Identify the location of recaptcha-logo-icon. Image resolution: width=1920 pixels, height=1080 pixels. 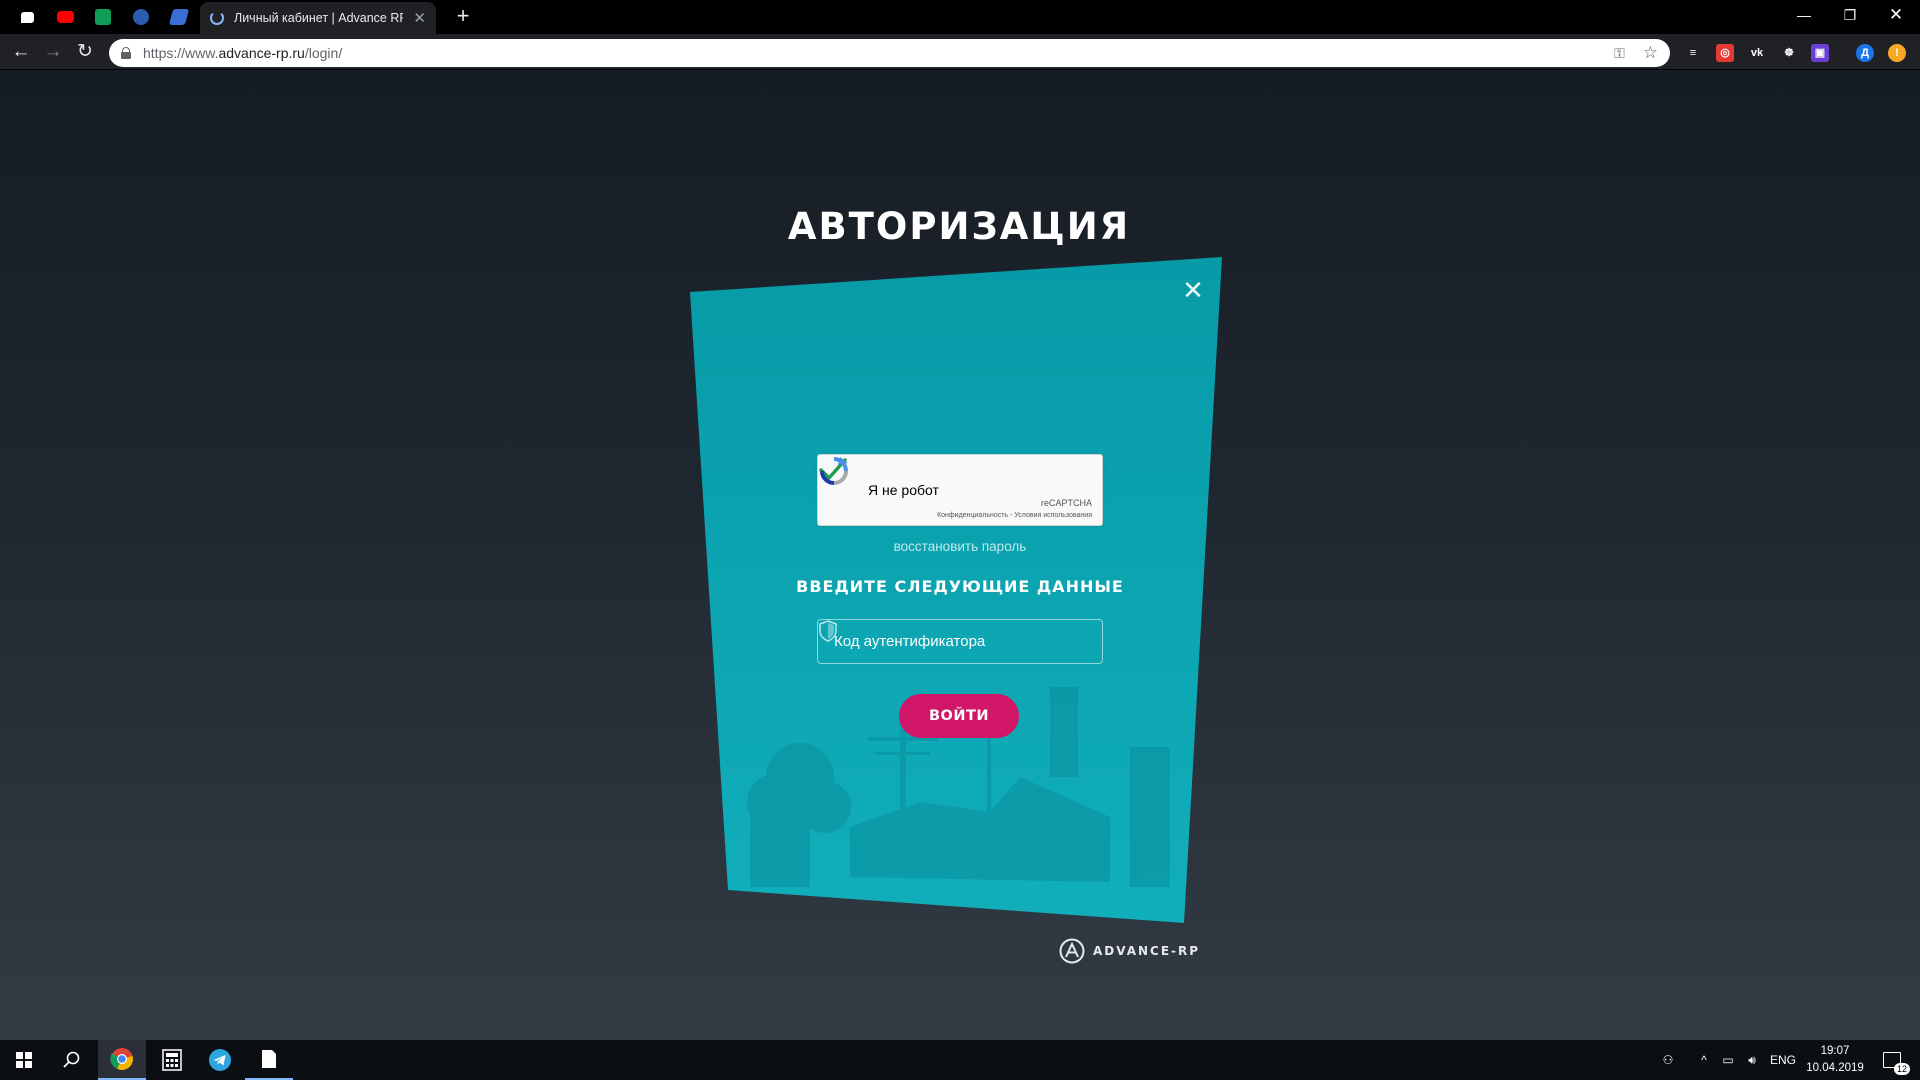
(834, 471).